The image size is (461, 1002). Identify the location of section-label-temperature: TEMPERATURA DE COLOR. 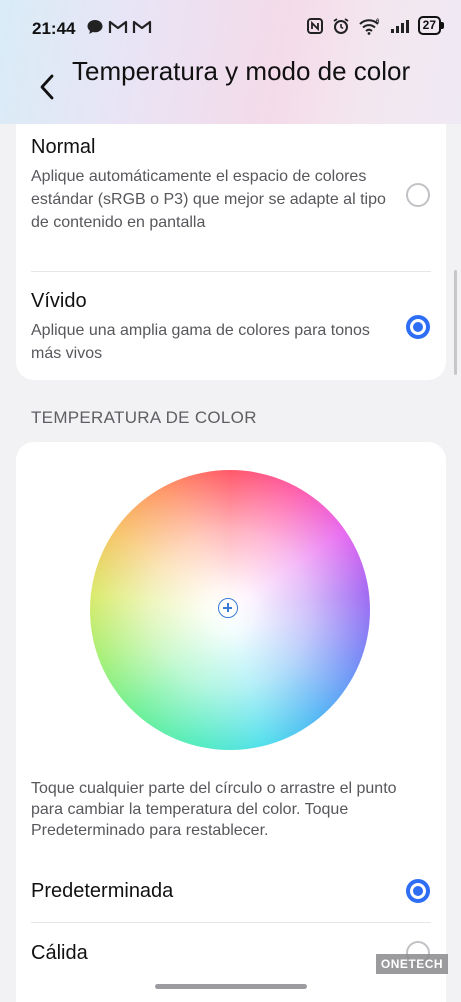
(144, 417).